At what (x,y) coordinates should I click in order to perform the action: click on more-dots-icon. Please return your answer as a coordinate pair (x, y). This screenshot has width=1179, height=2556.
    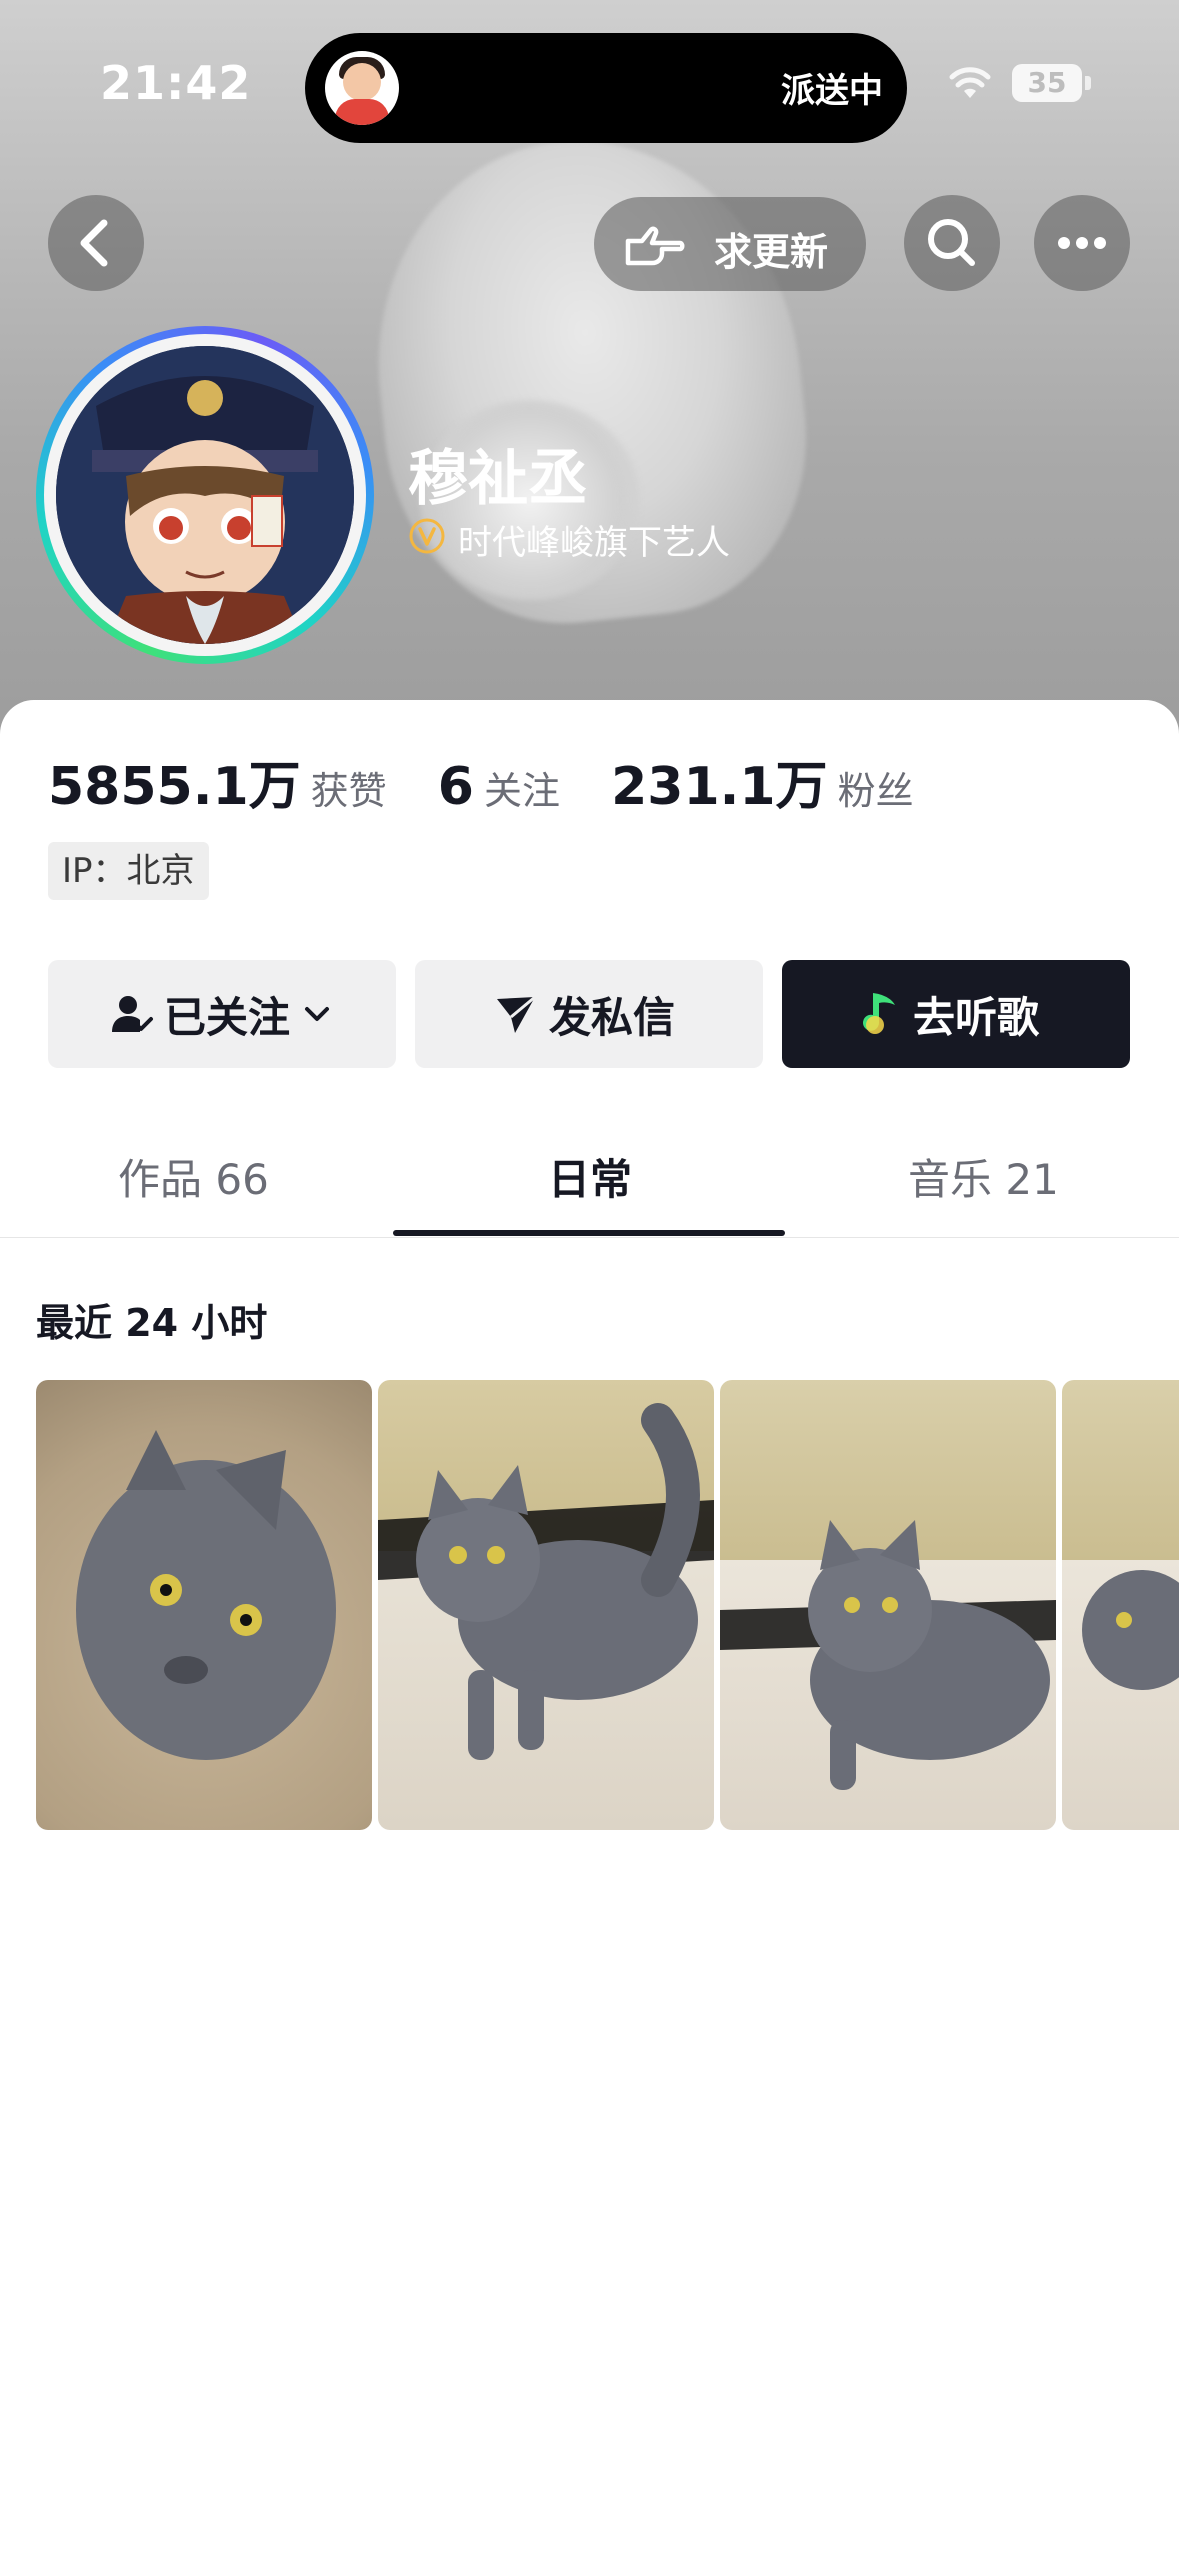
    Looking at the image, I should click on (1082, 243).